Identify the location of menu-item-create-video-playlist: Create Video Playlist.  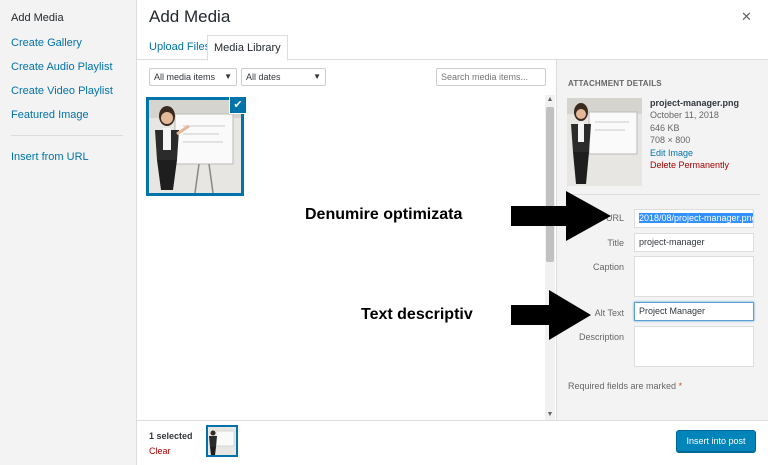
(62, 91).